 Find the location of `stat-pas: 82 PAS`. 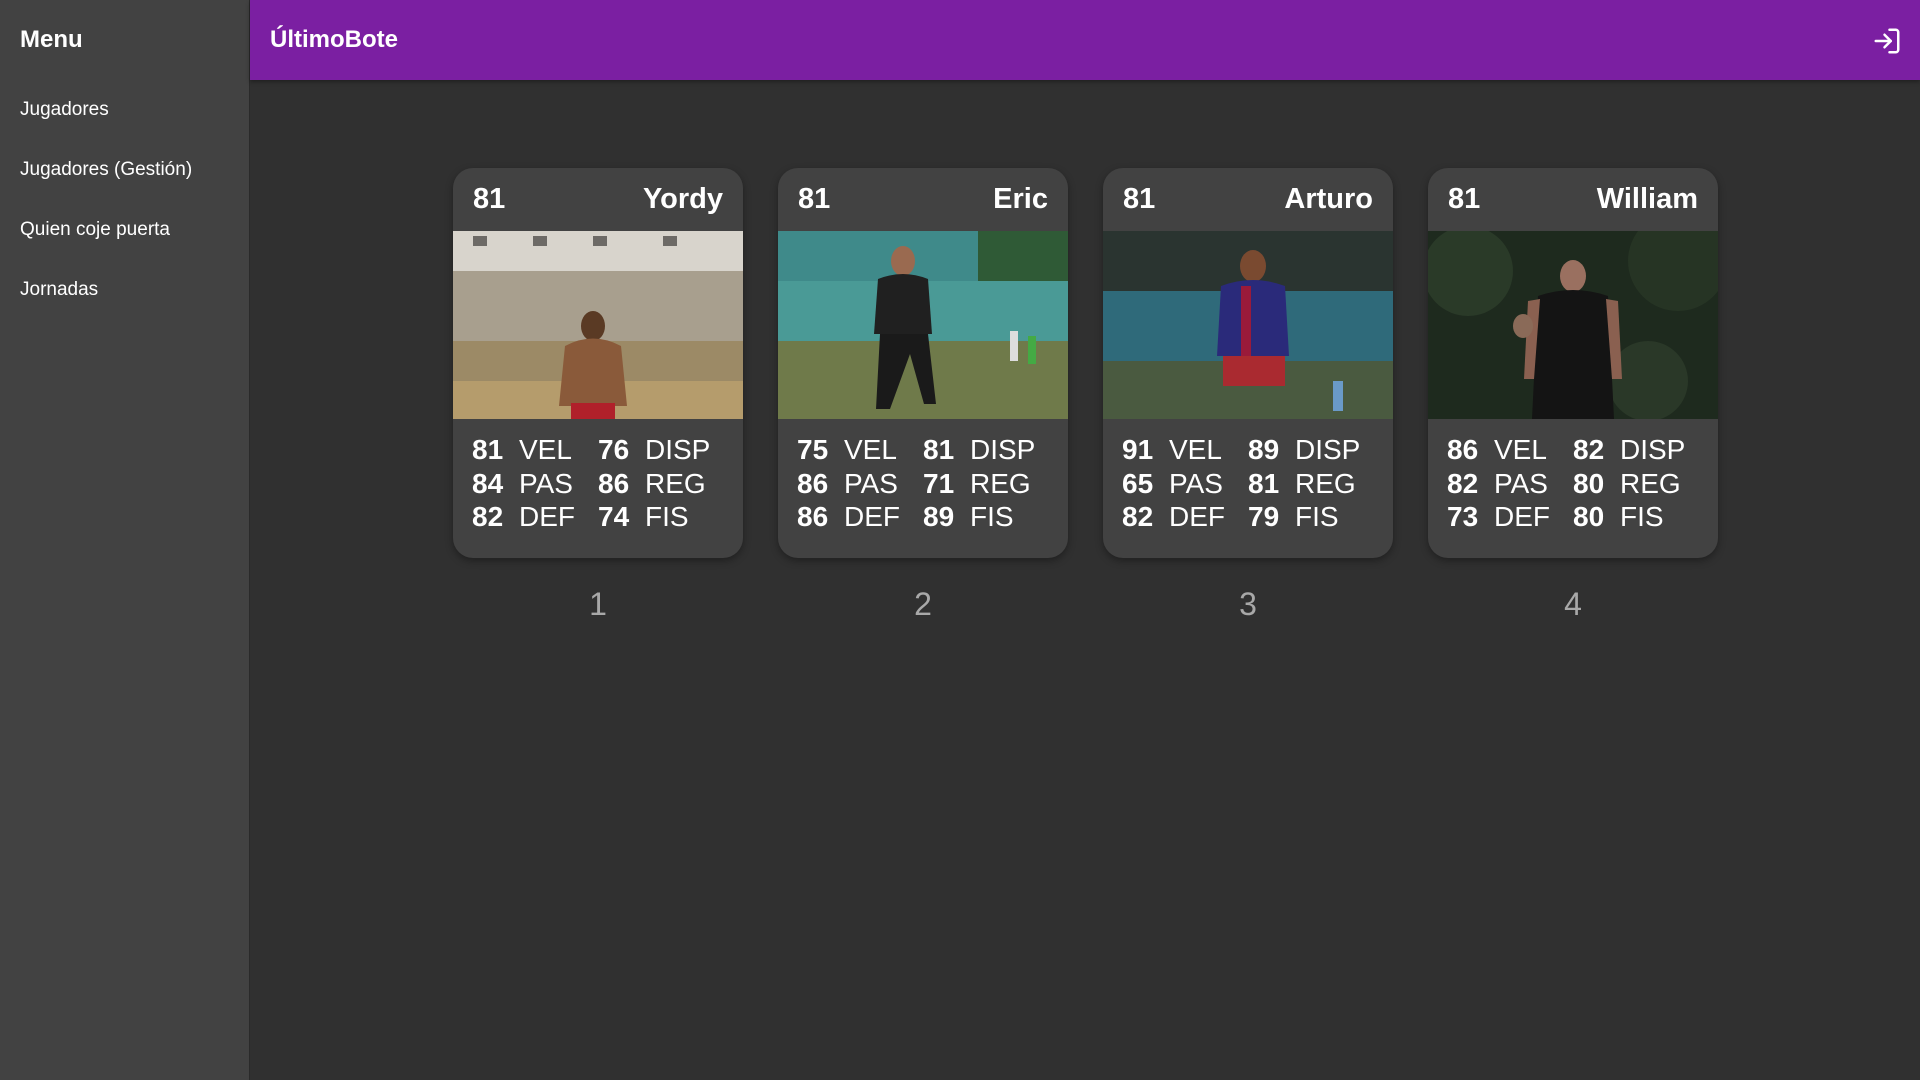

stat-pas: 82 PAS is located at coordinates (1510, 484).